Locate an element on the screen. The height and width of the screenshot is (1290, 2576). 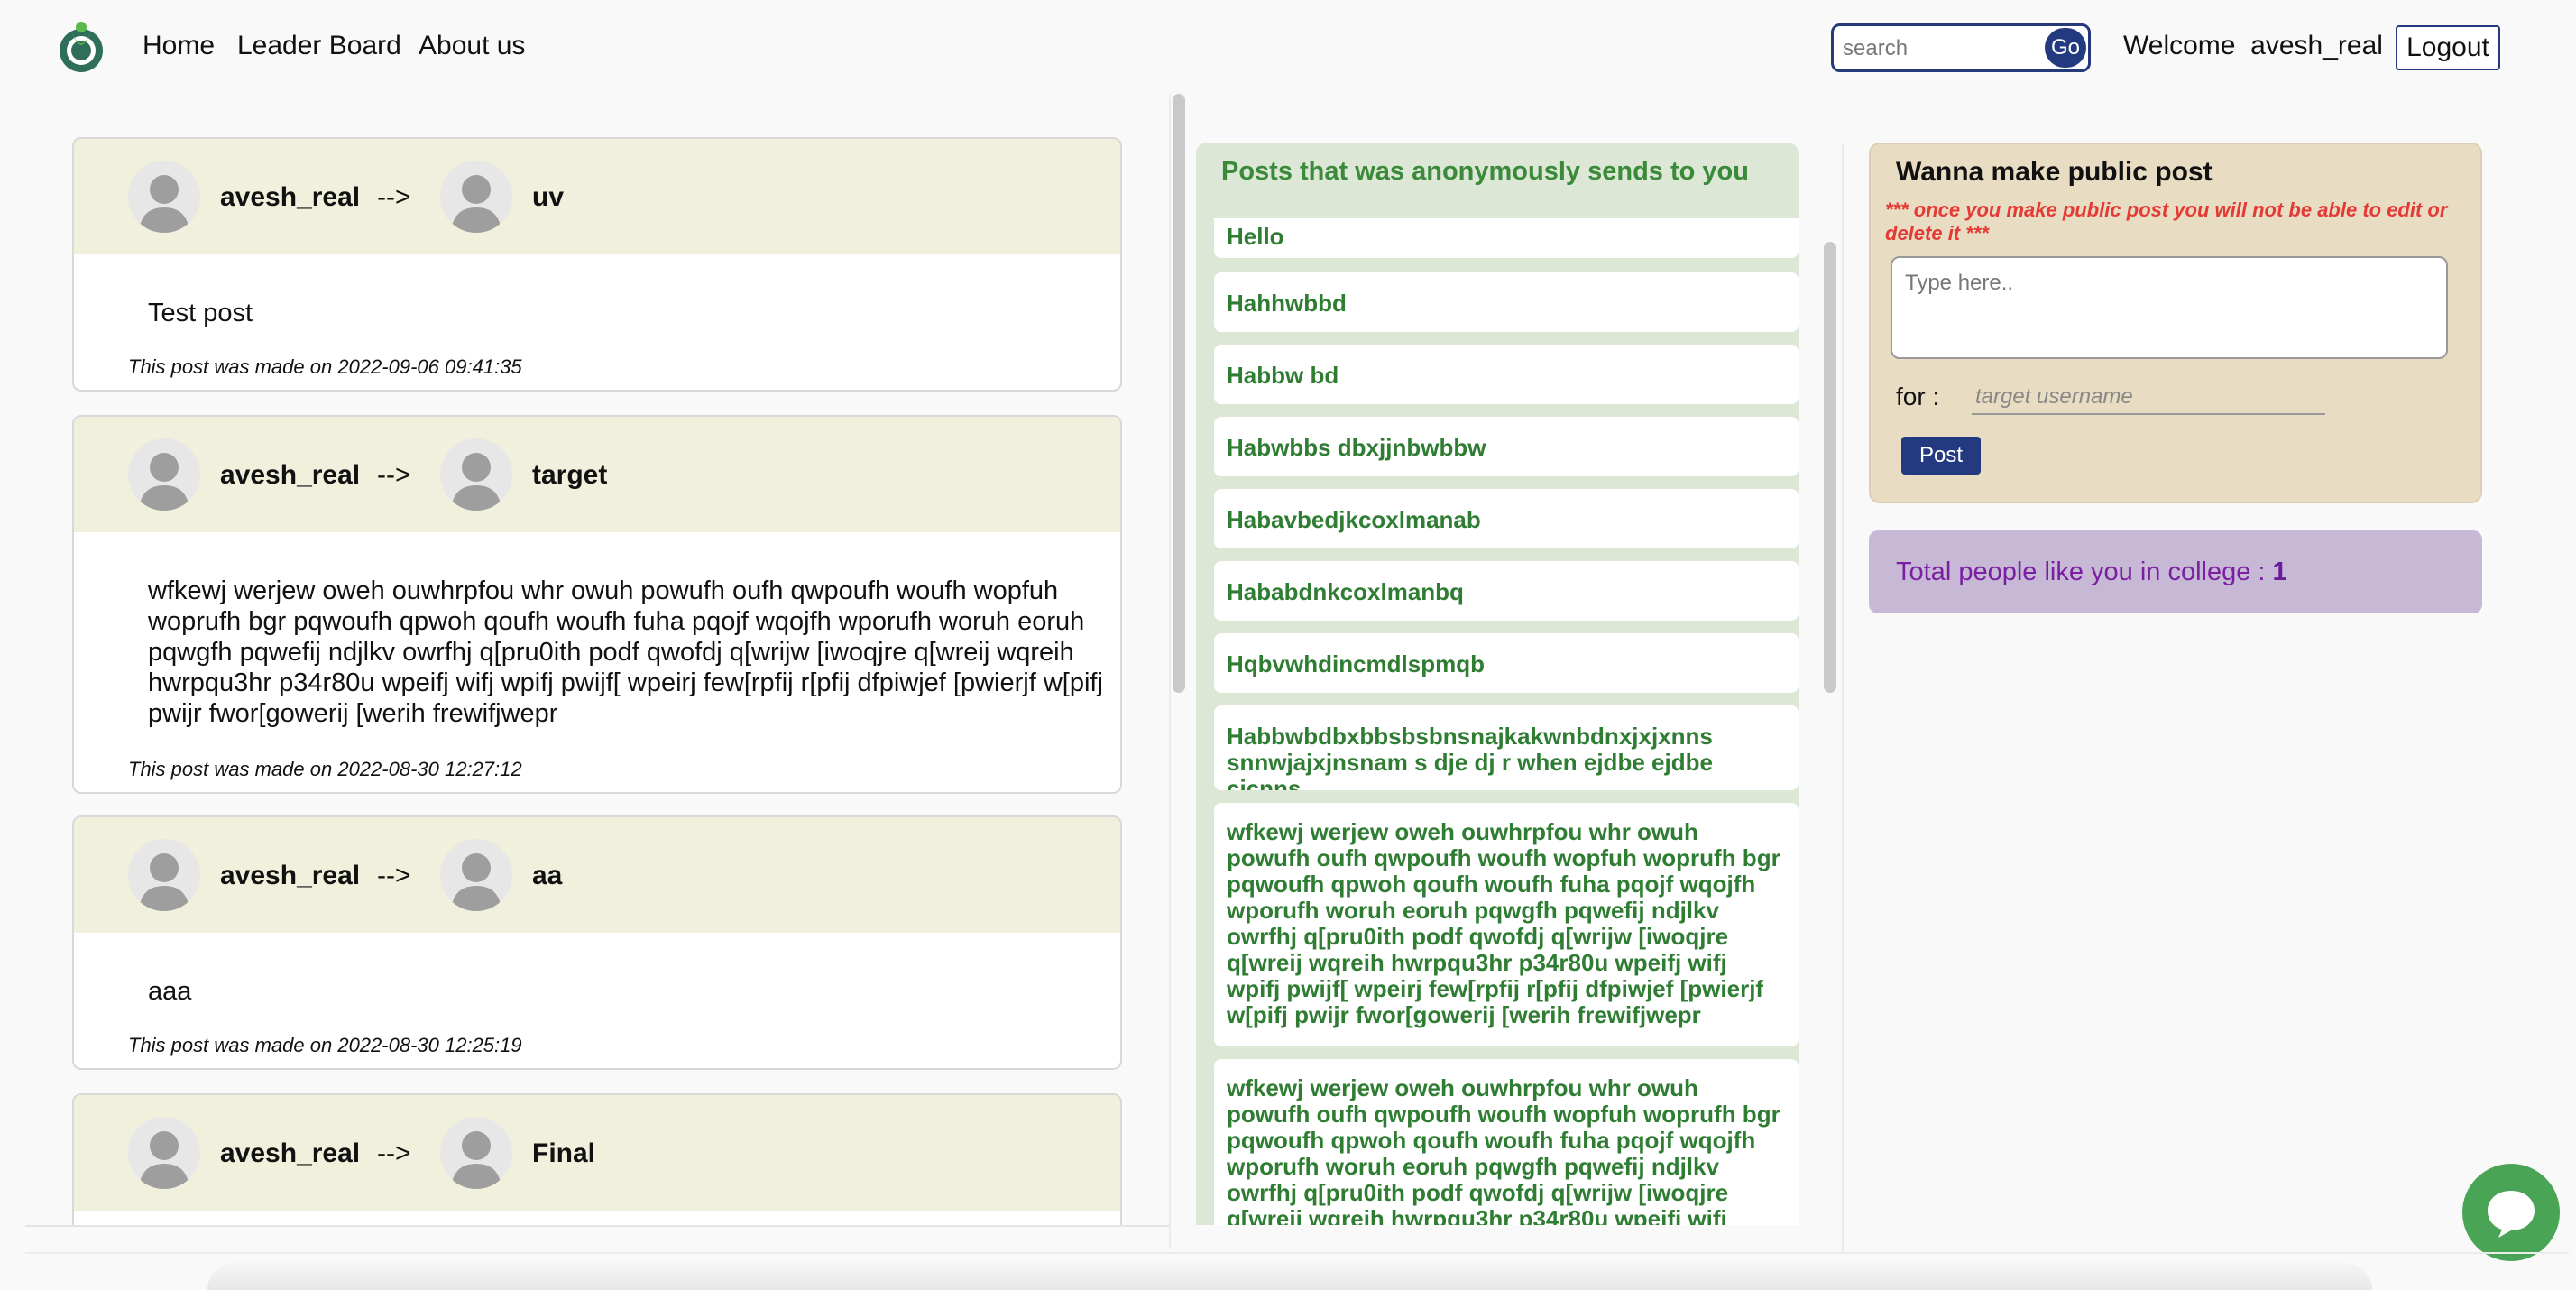
search-go-button: Go is located at coordinates (2065, 48).